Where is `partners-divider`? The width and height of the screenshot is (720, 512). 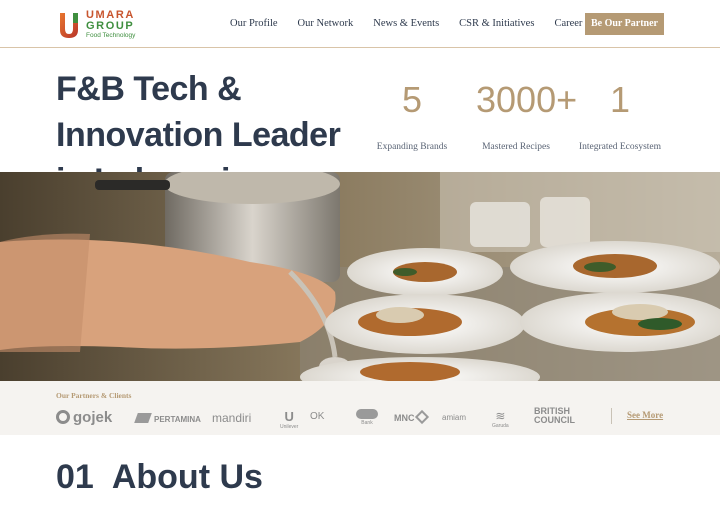
partners-divider is located at coordinates (611, 416).